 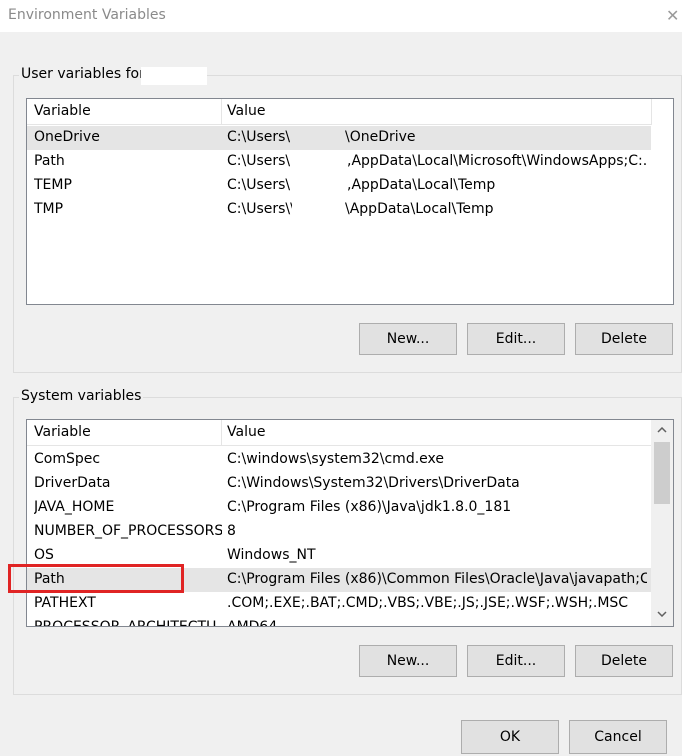 What do you see at coordinates (74, 507) in the screenshot?
I see `variable-name: JAVA_HOME` at bounding box center [74, 507].